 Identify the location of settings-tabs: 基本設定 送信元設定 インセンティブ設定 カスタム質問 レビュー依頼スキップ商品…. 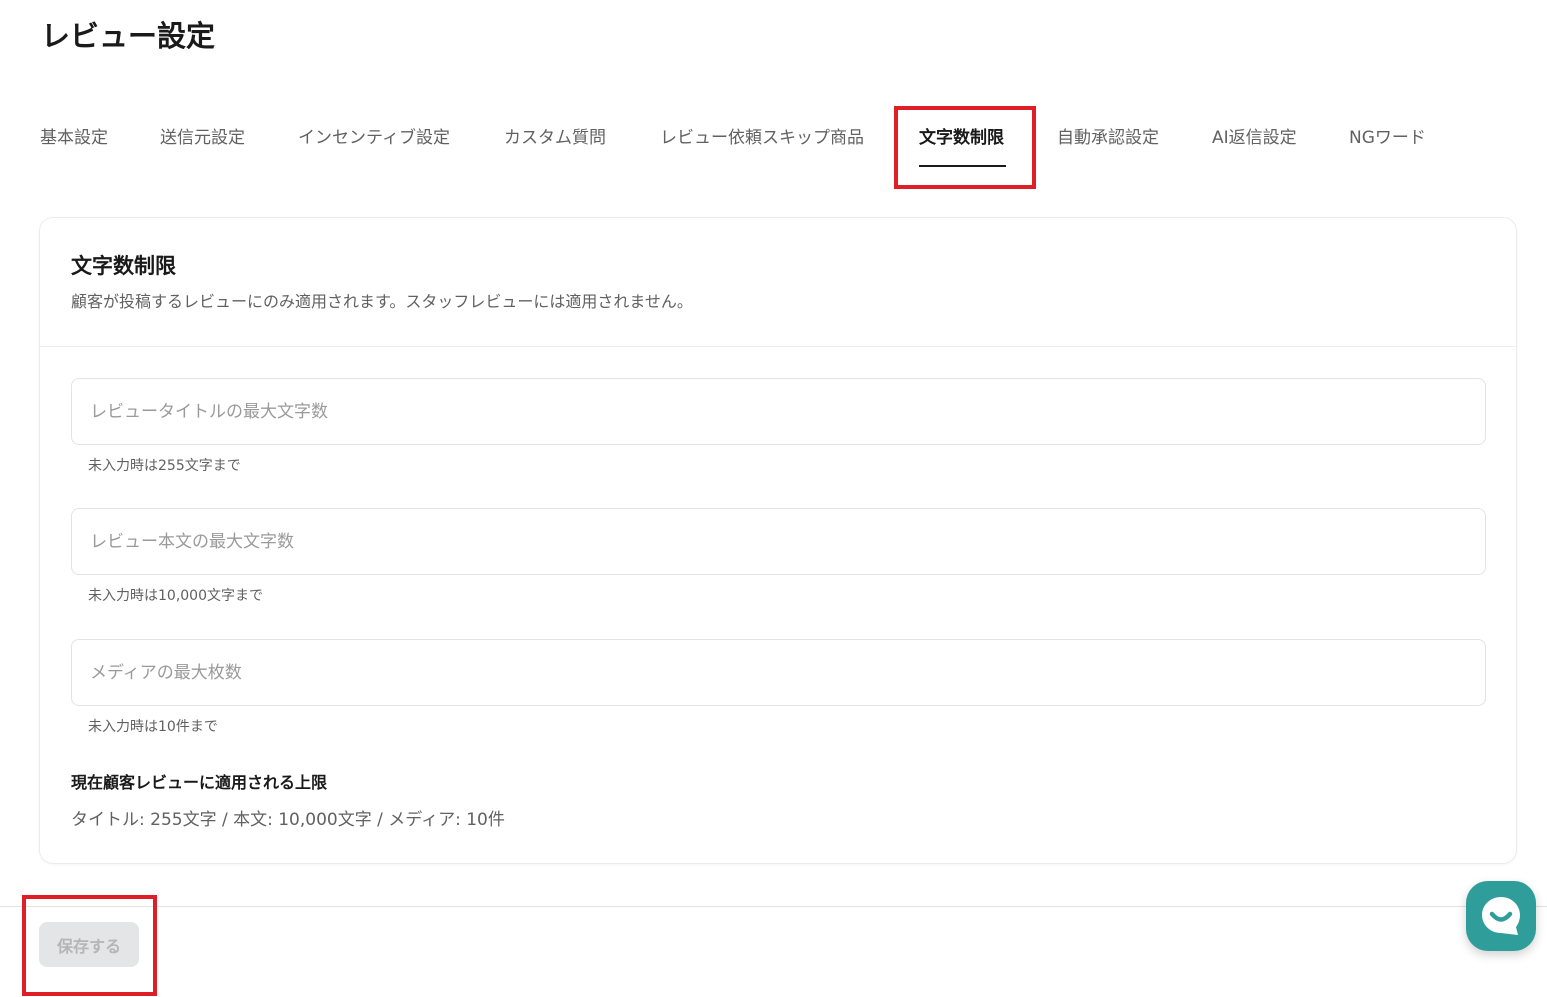
(773, 148).